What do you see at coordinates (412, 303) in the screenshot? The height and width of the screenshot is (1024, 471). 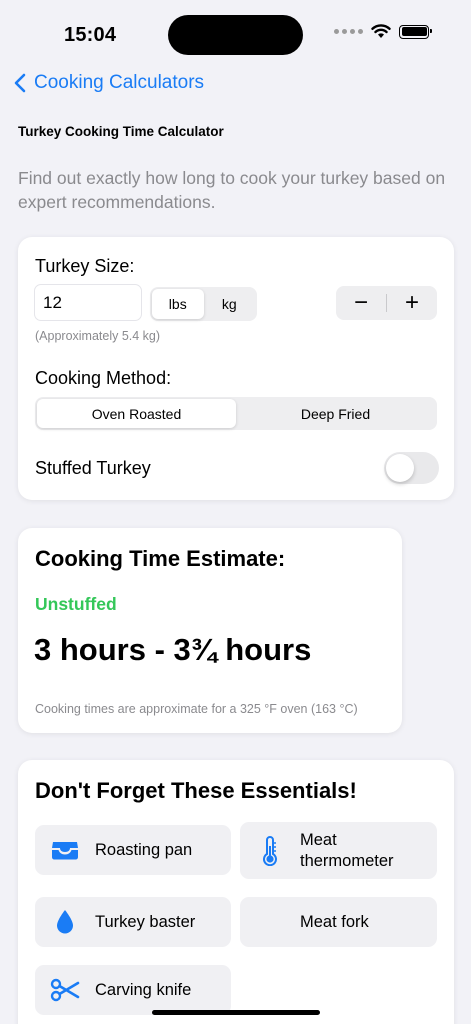 I see `increment-button: +` at bounding box center [412, 303].